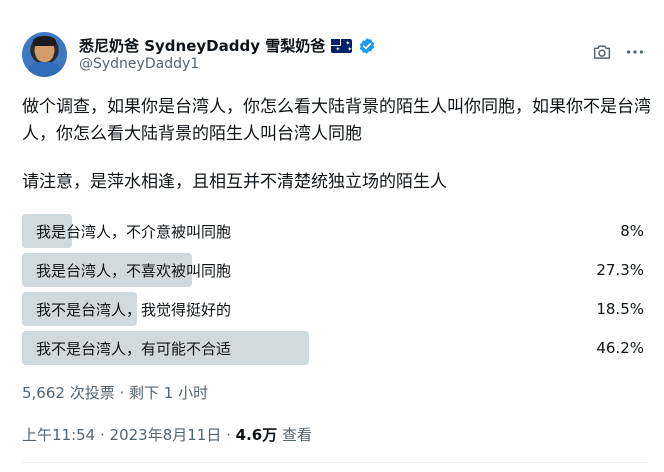  I want to click on divider, so click(335, 462).